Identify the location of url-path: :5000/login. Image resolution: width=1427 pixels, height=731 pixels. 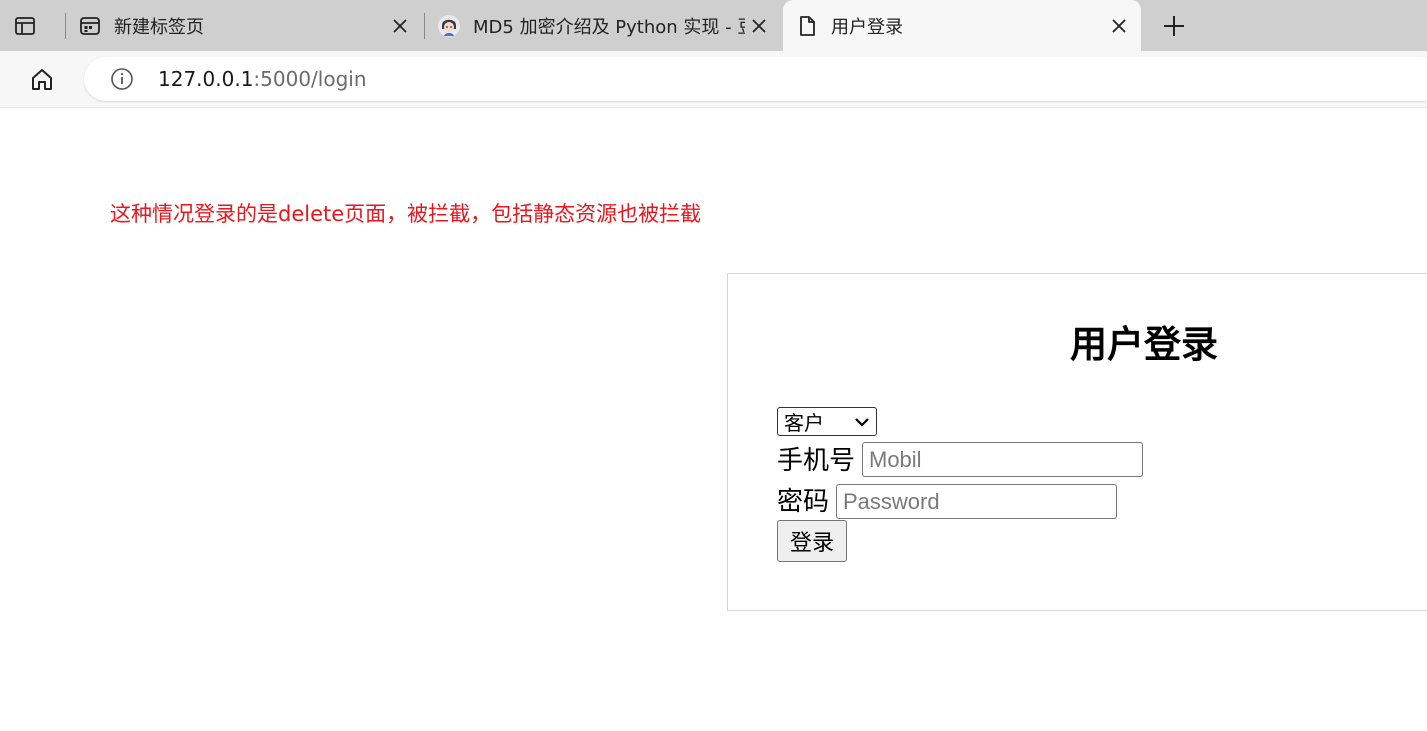
(310, 79).